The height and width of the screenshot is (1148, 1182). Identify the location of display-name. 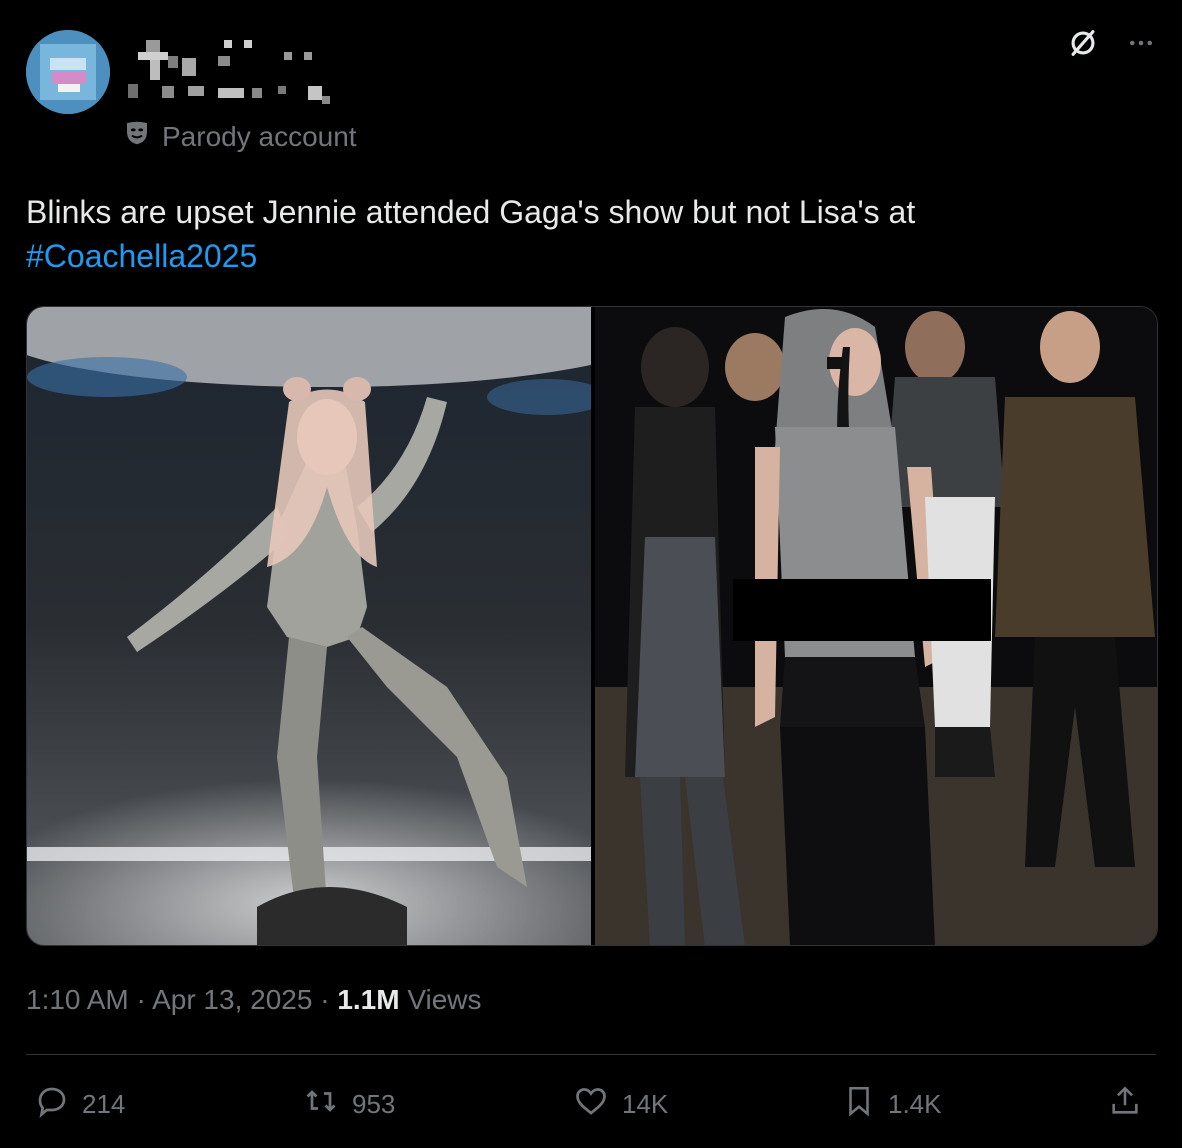
(238, 69).